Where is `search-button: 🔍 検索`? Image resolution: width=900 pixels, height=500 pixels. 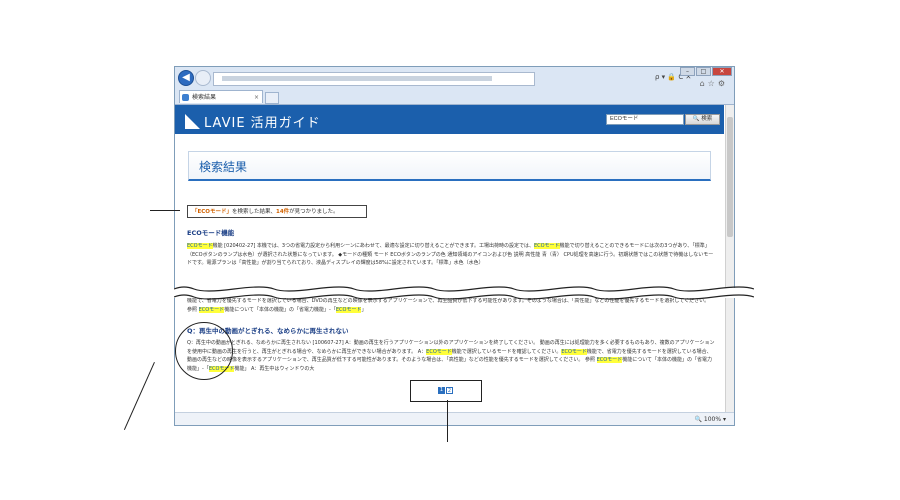 search-button: 🔍 検索 is located at coordinates (702, 119).